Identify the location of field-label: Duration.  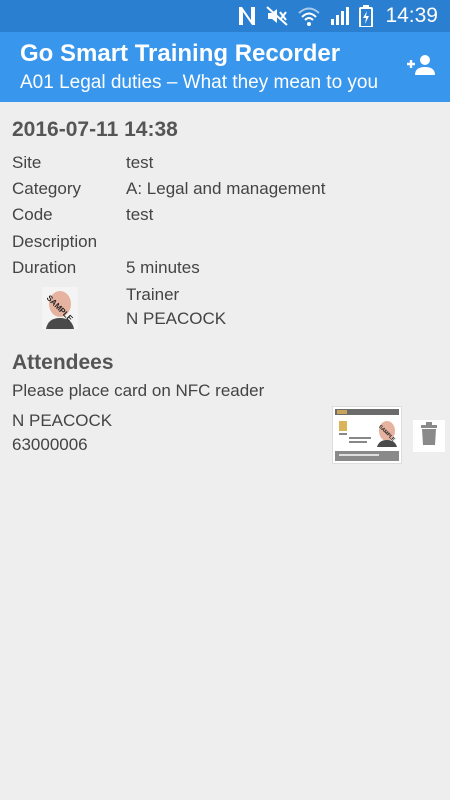
(44, 267).